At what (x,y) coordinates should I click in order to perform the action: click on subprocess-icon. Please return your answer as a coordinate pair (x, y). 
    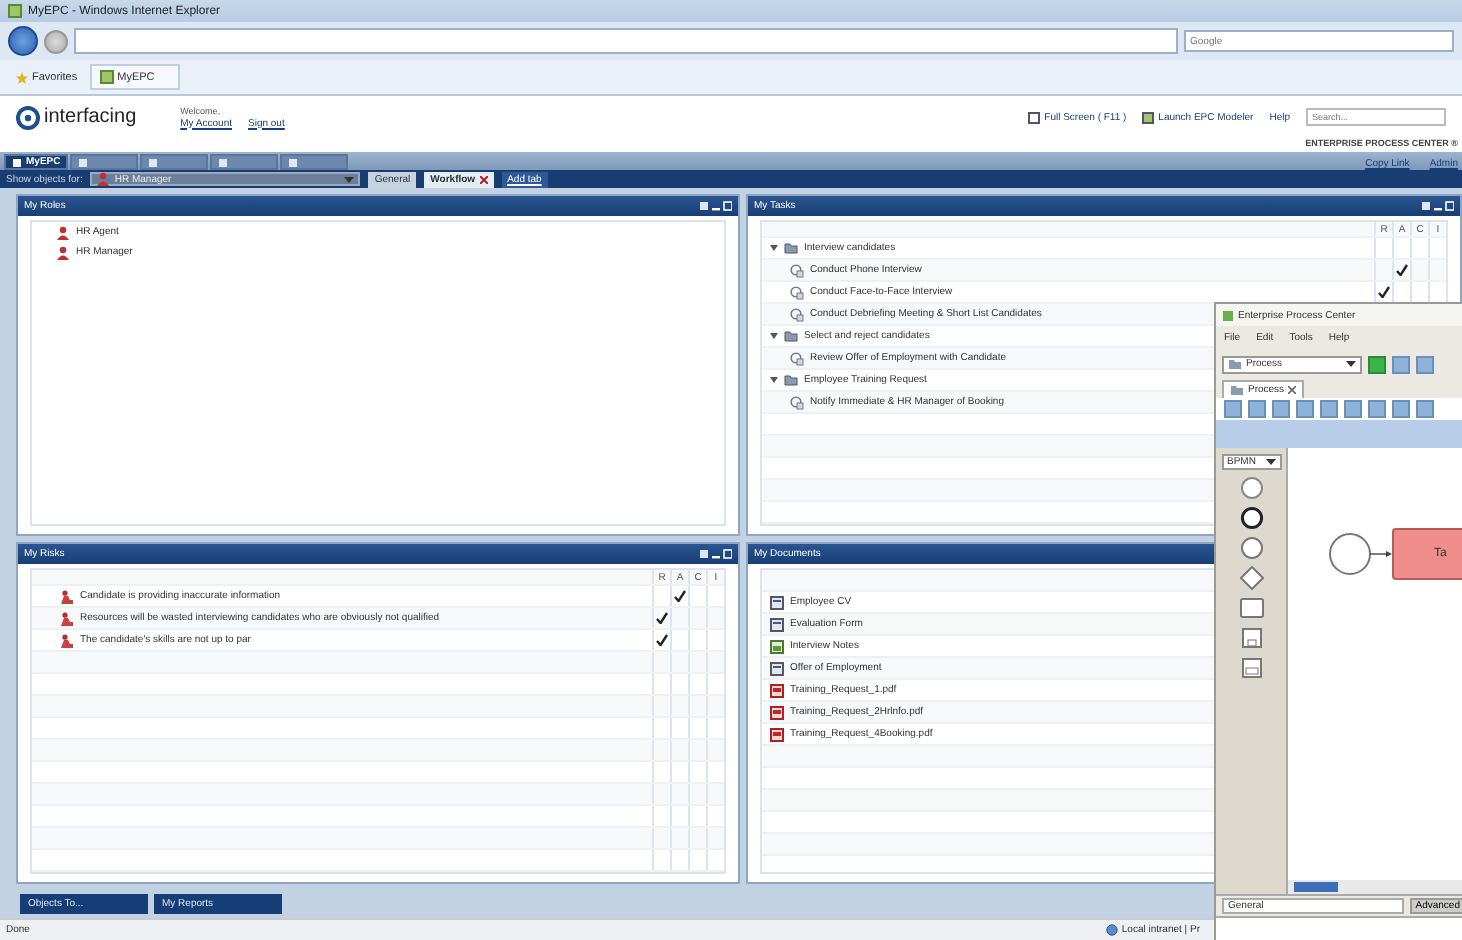
    Looking at the image, I should click on (1251, 638).